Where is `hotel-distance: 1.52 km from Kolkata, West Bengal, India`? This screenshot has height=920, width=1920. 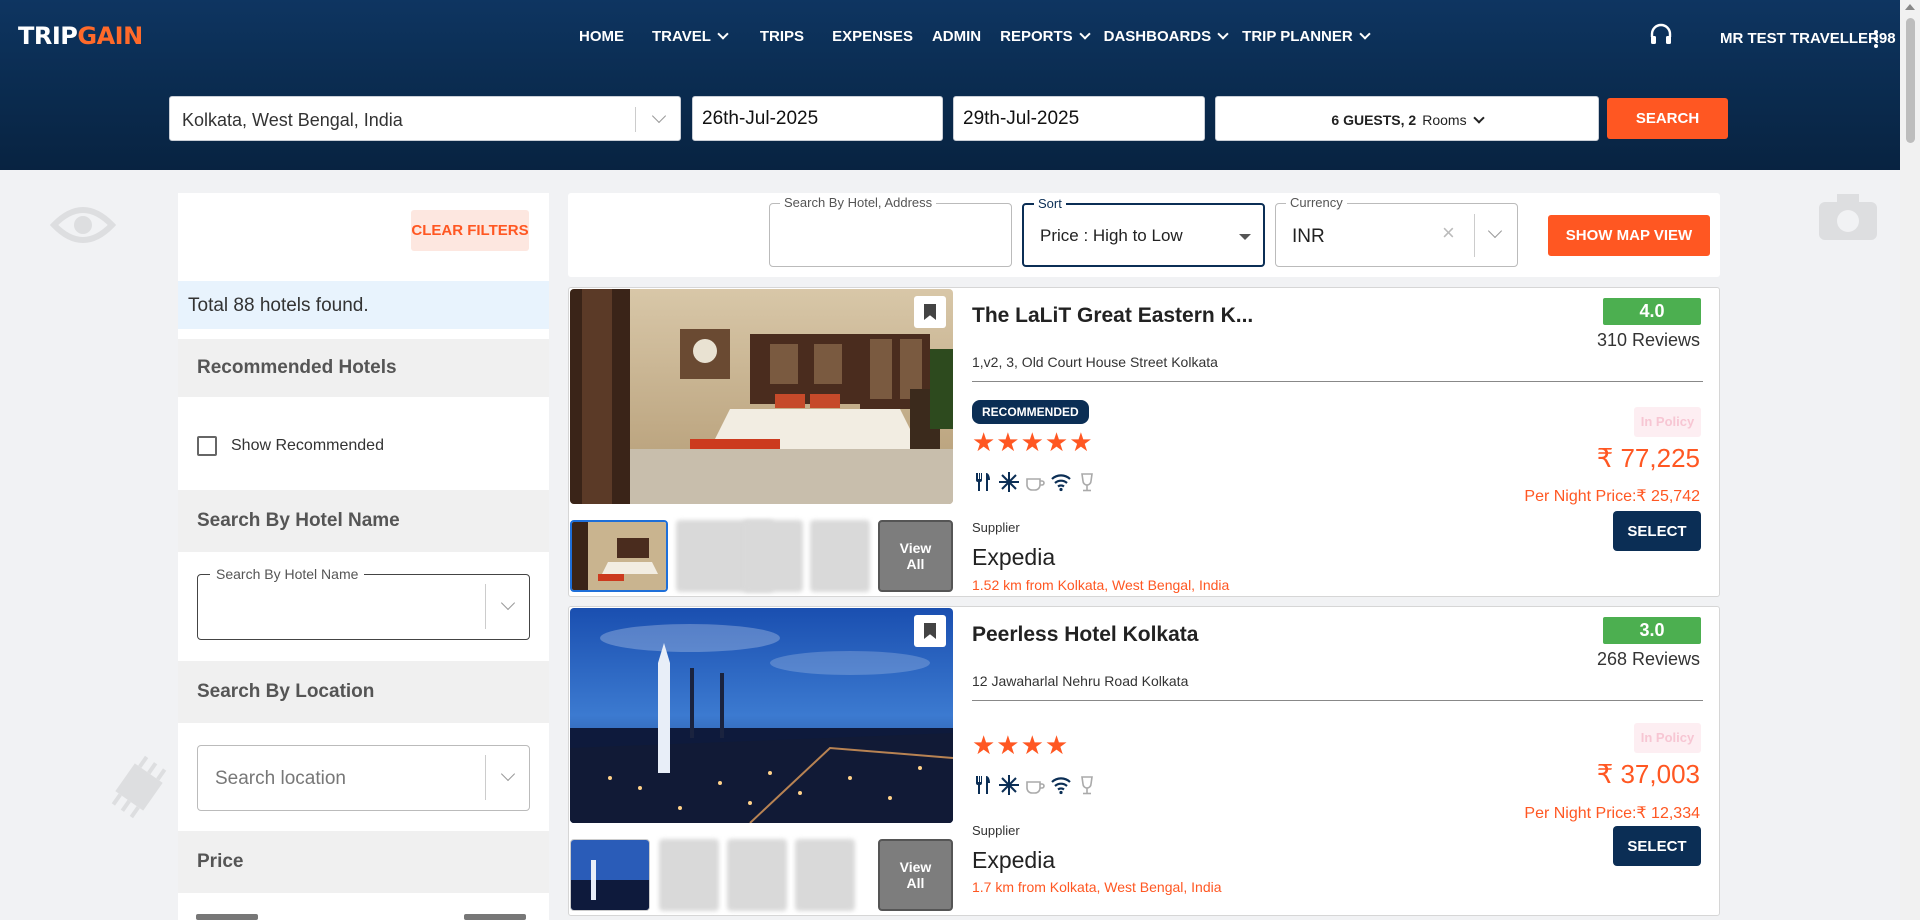
hotel-distance: 1.52 km from Kolkata, West Bengal, India is located at coordinates (1101, 585).